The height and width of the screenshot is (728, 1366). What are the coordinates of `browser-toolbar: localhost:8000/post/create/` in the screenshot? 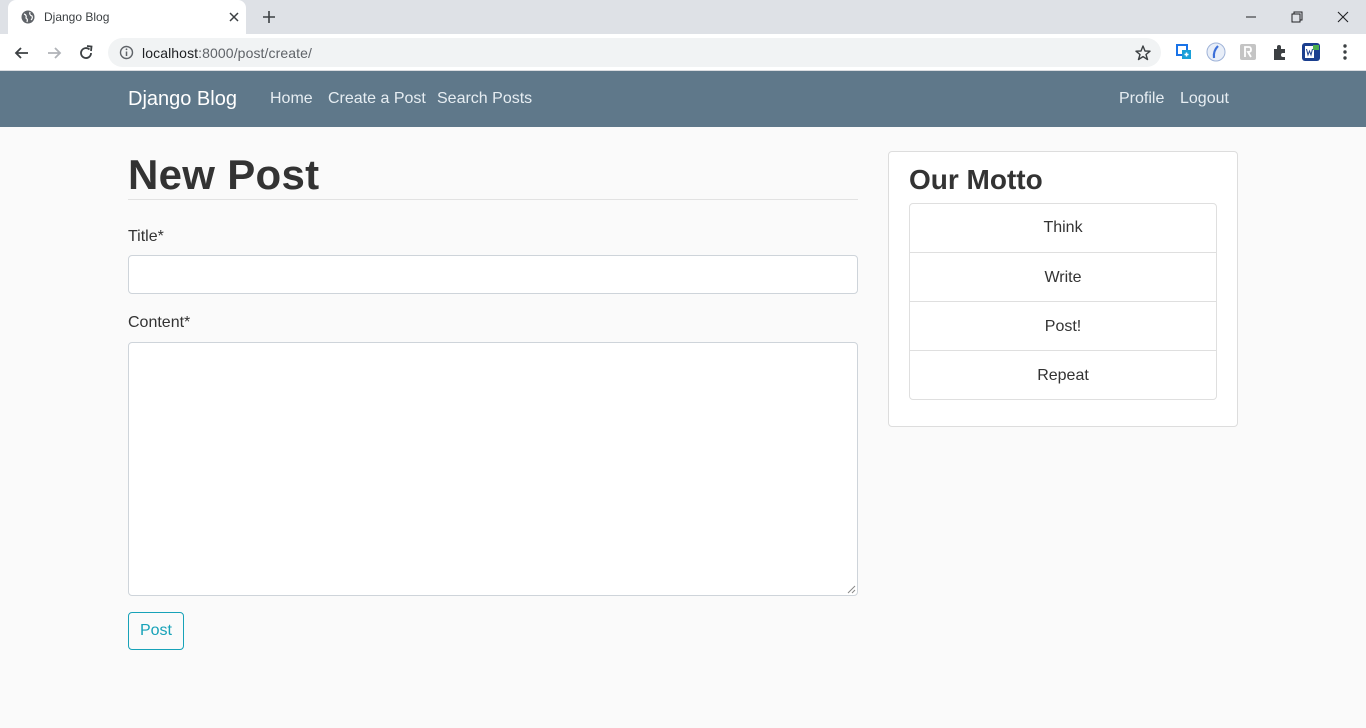 It's located at (683, 52).